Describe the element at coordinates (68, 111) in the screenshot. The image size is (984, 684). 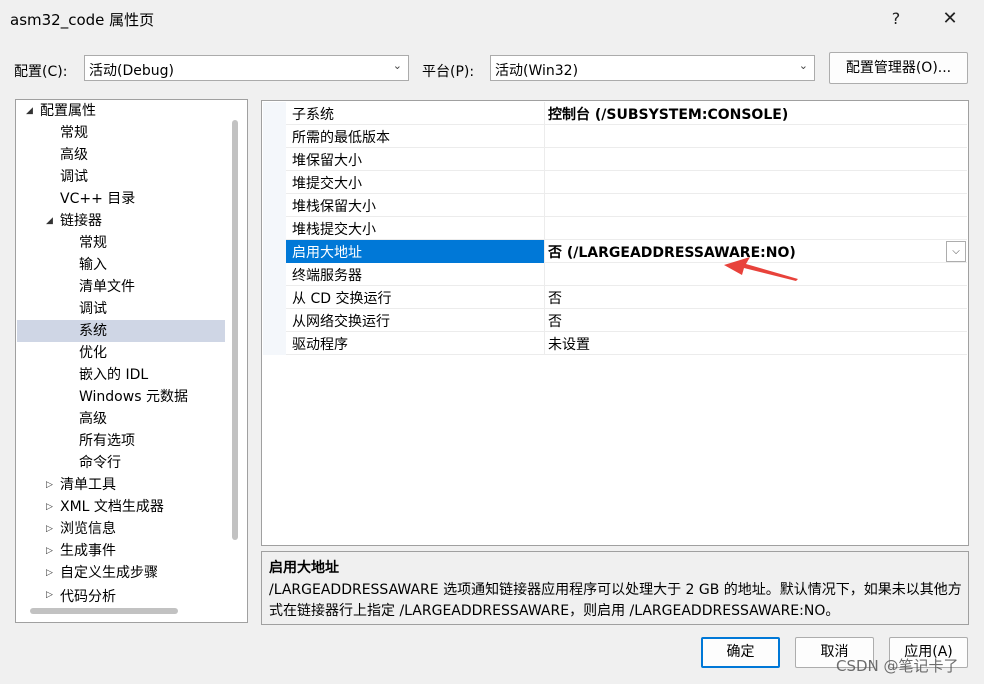
I see `tree-item: 配置属性` at that location.